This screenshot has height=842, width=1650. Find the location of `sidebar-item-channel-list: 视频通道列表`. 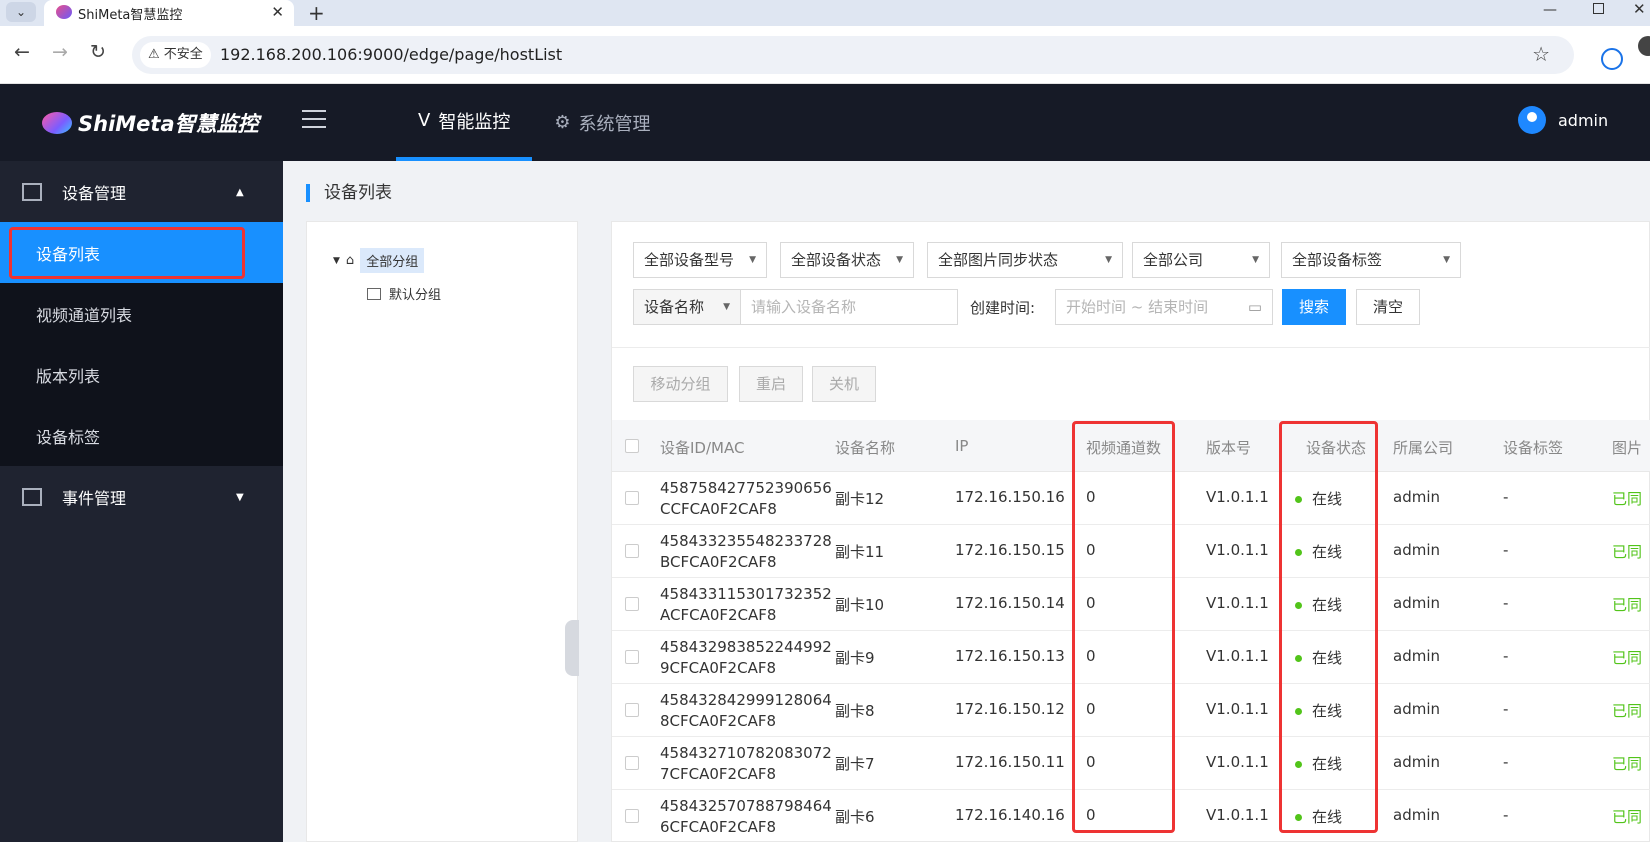

sidebar-item-channel-list: 视频通道列表 is located at coordinates (141, 313).